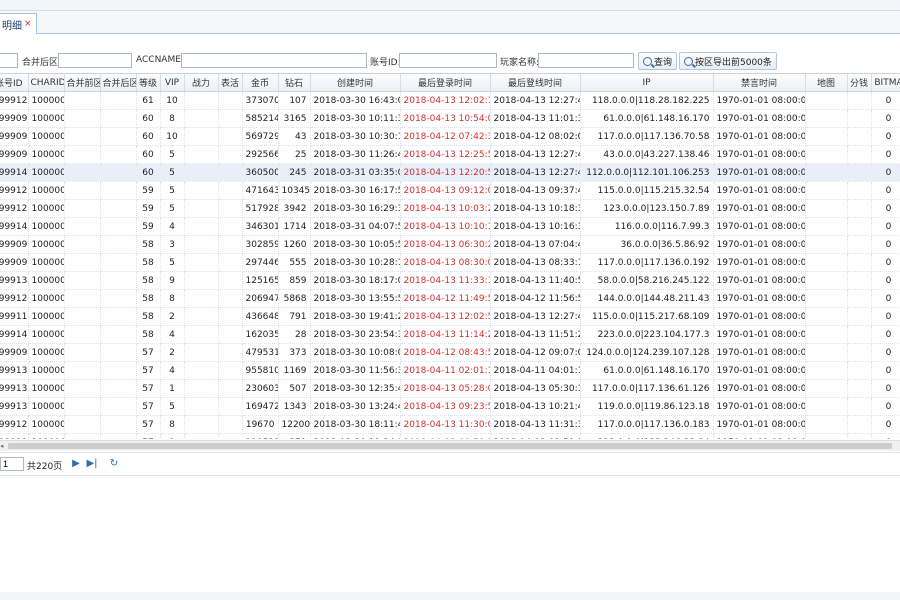 This screenshot has width=900, height=600. Describe the element at coordinates (355, 388) in the screenshot. I see `table-cell: 2018-03-30 12:35:43` at that location.